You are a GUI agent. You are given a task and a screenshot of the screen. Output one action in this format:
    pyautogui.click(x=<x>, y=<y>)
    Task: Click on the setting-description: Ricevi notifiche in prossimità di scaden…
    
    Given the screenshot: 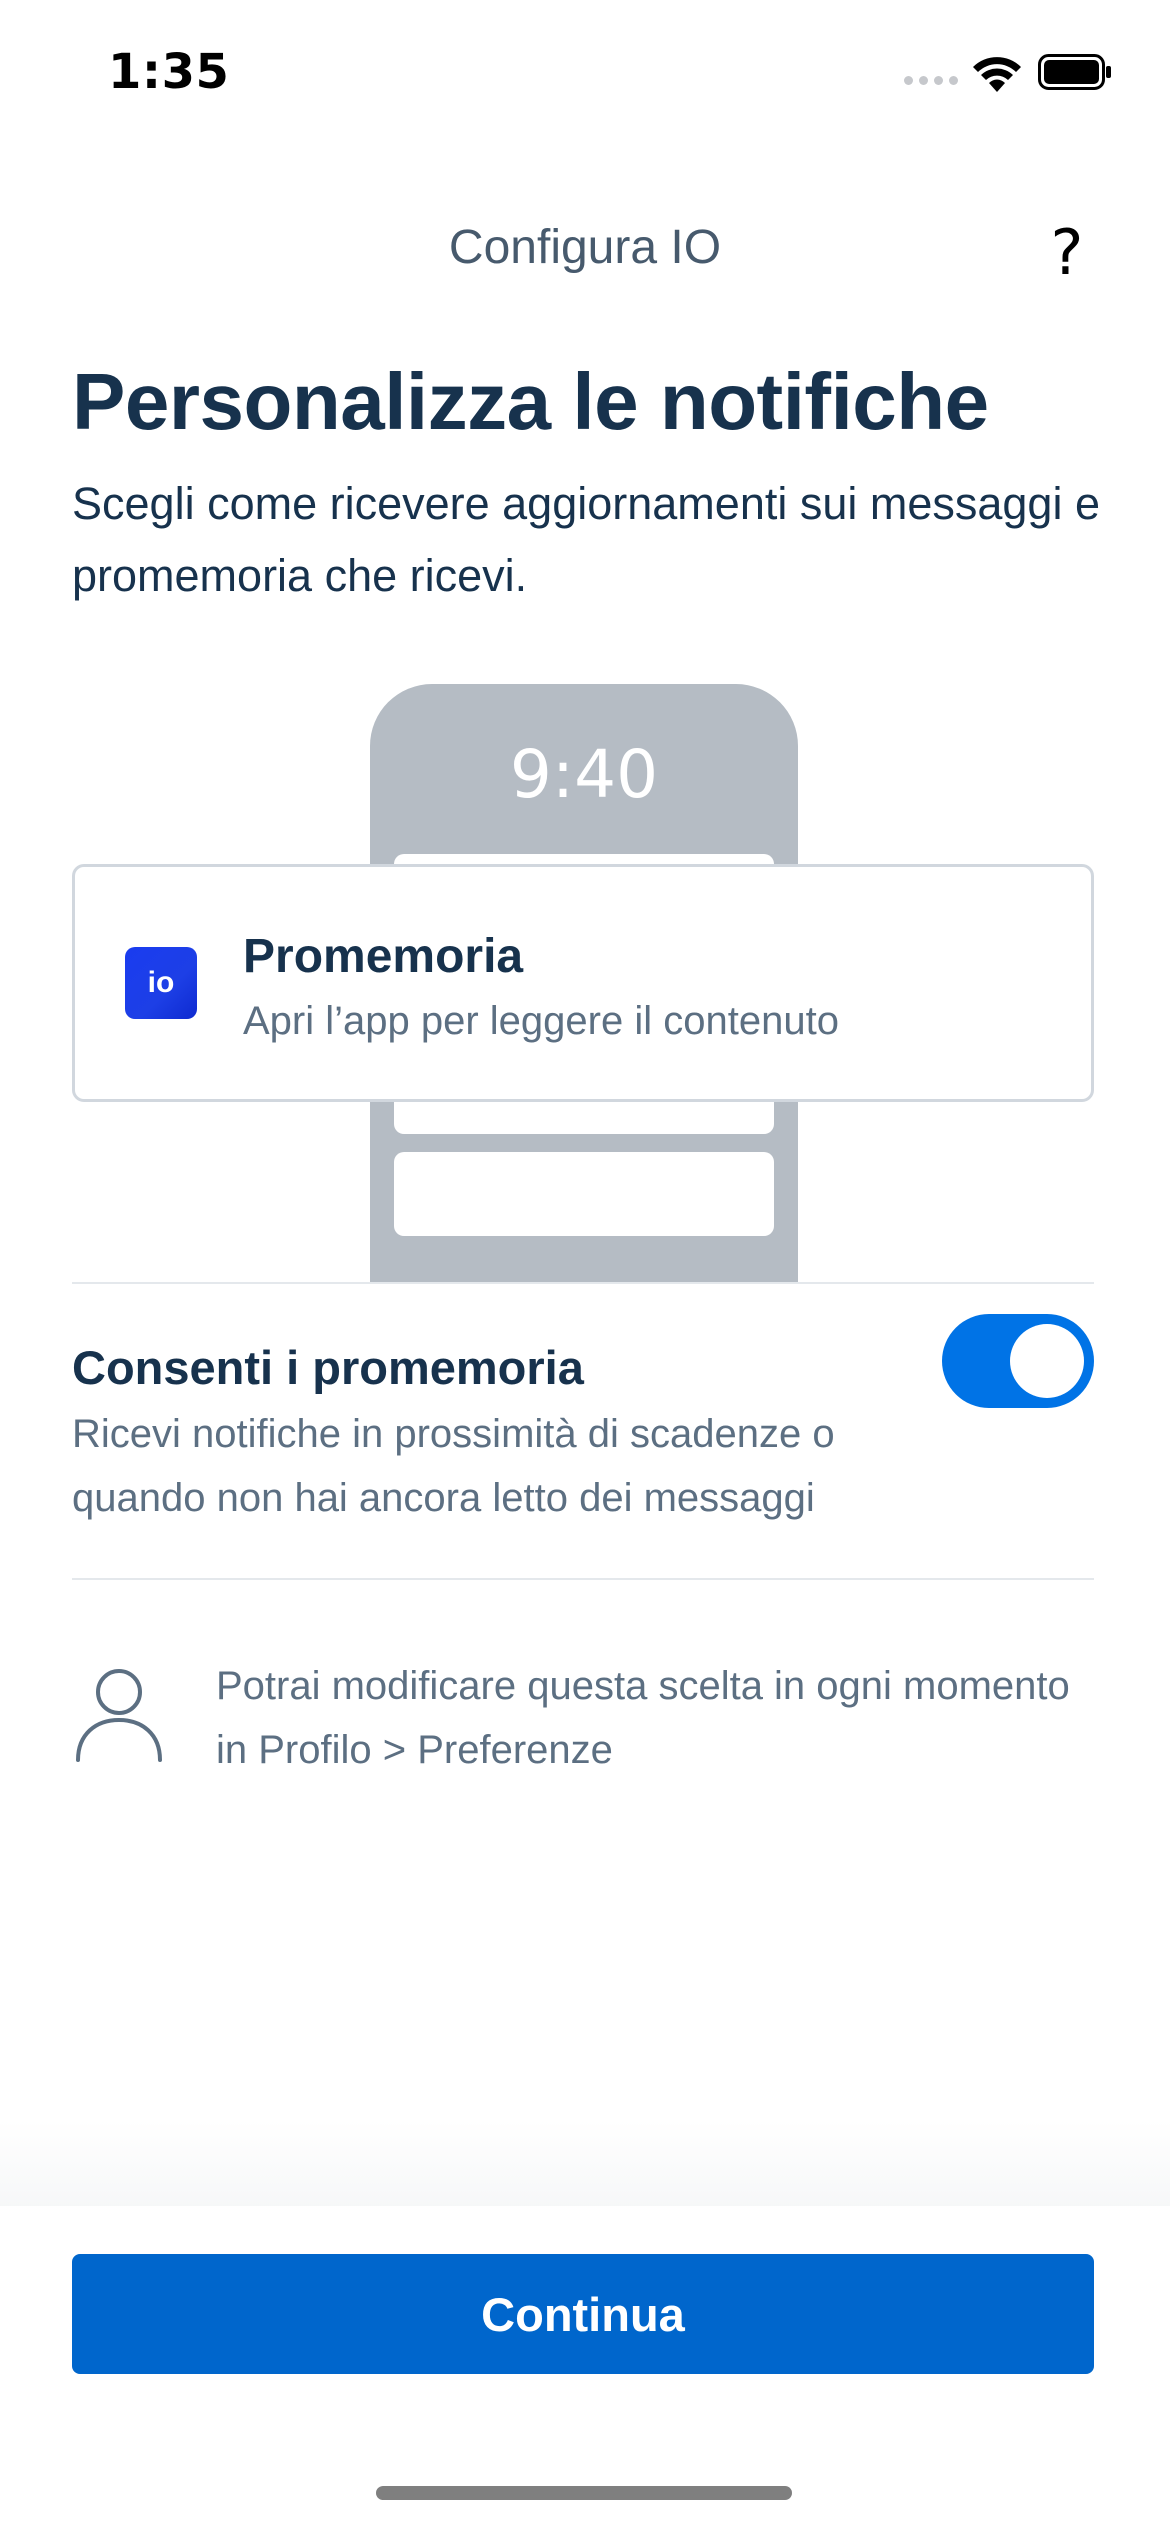 What is the action you would take?
    pyautogui.click(x=453, y=1466)
    